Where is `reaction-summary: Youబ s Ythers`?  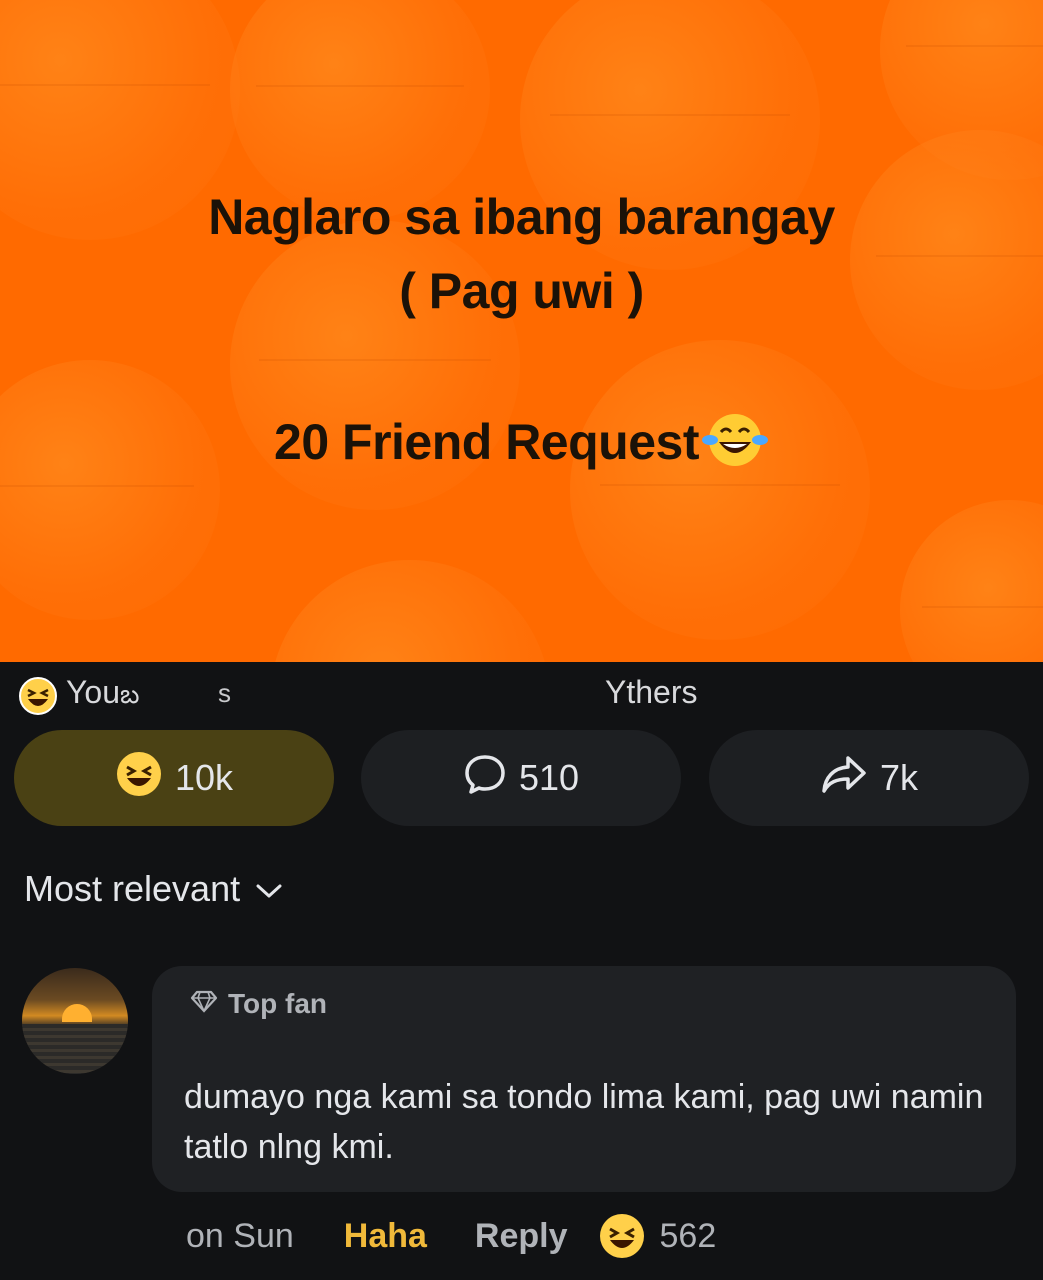 reaction-summary: Youబ s Ythers is located at coordinates (521, 693).